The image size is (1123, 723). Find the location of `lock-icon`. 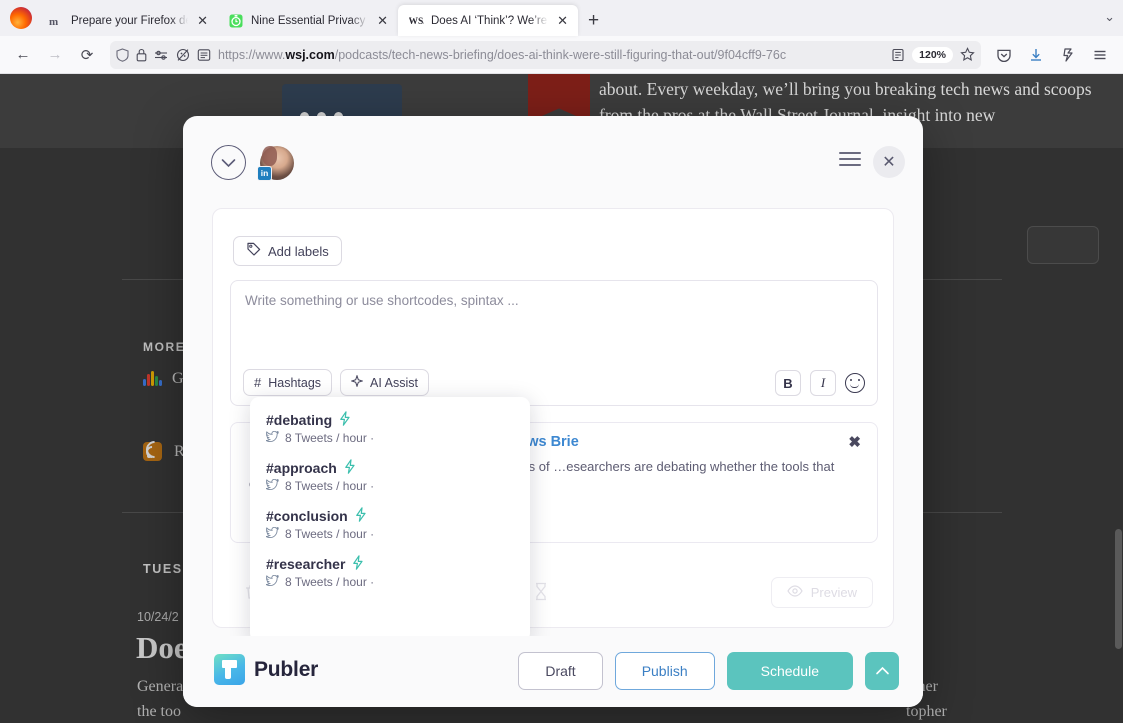

lock-icon is located at coordinates (141, 55).